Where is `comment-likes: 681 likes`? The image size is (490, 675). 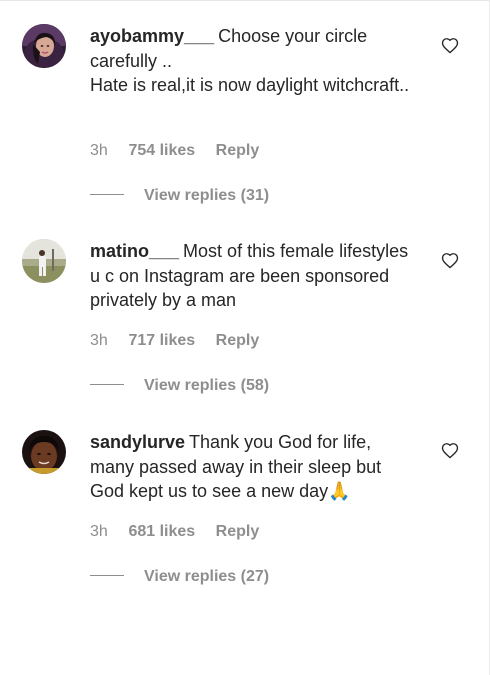
comment-likes: 681 likes is located at coordinates (161, 532).